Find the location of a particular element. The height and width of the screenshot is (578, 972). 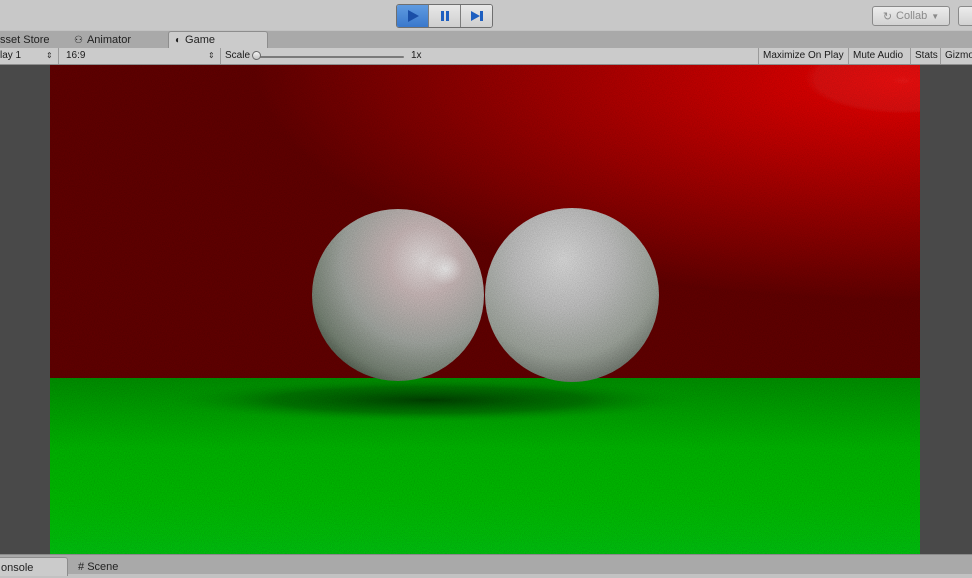

scale-value: 1x is located at coordinates (416, 55).